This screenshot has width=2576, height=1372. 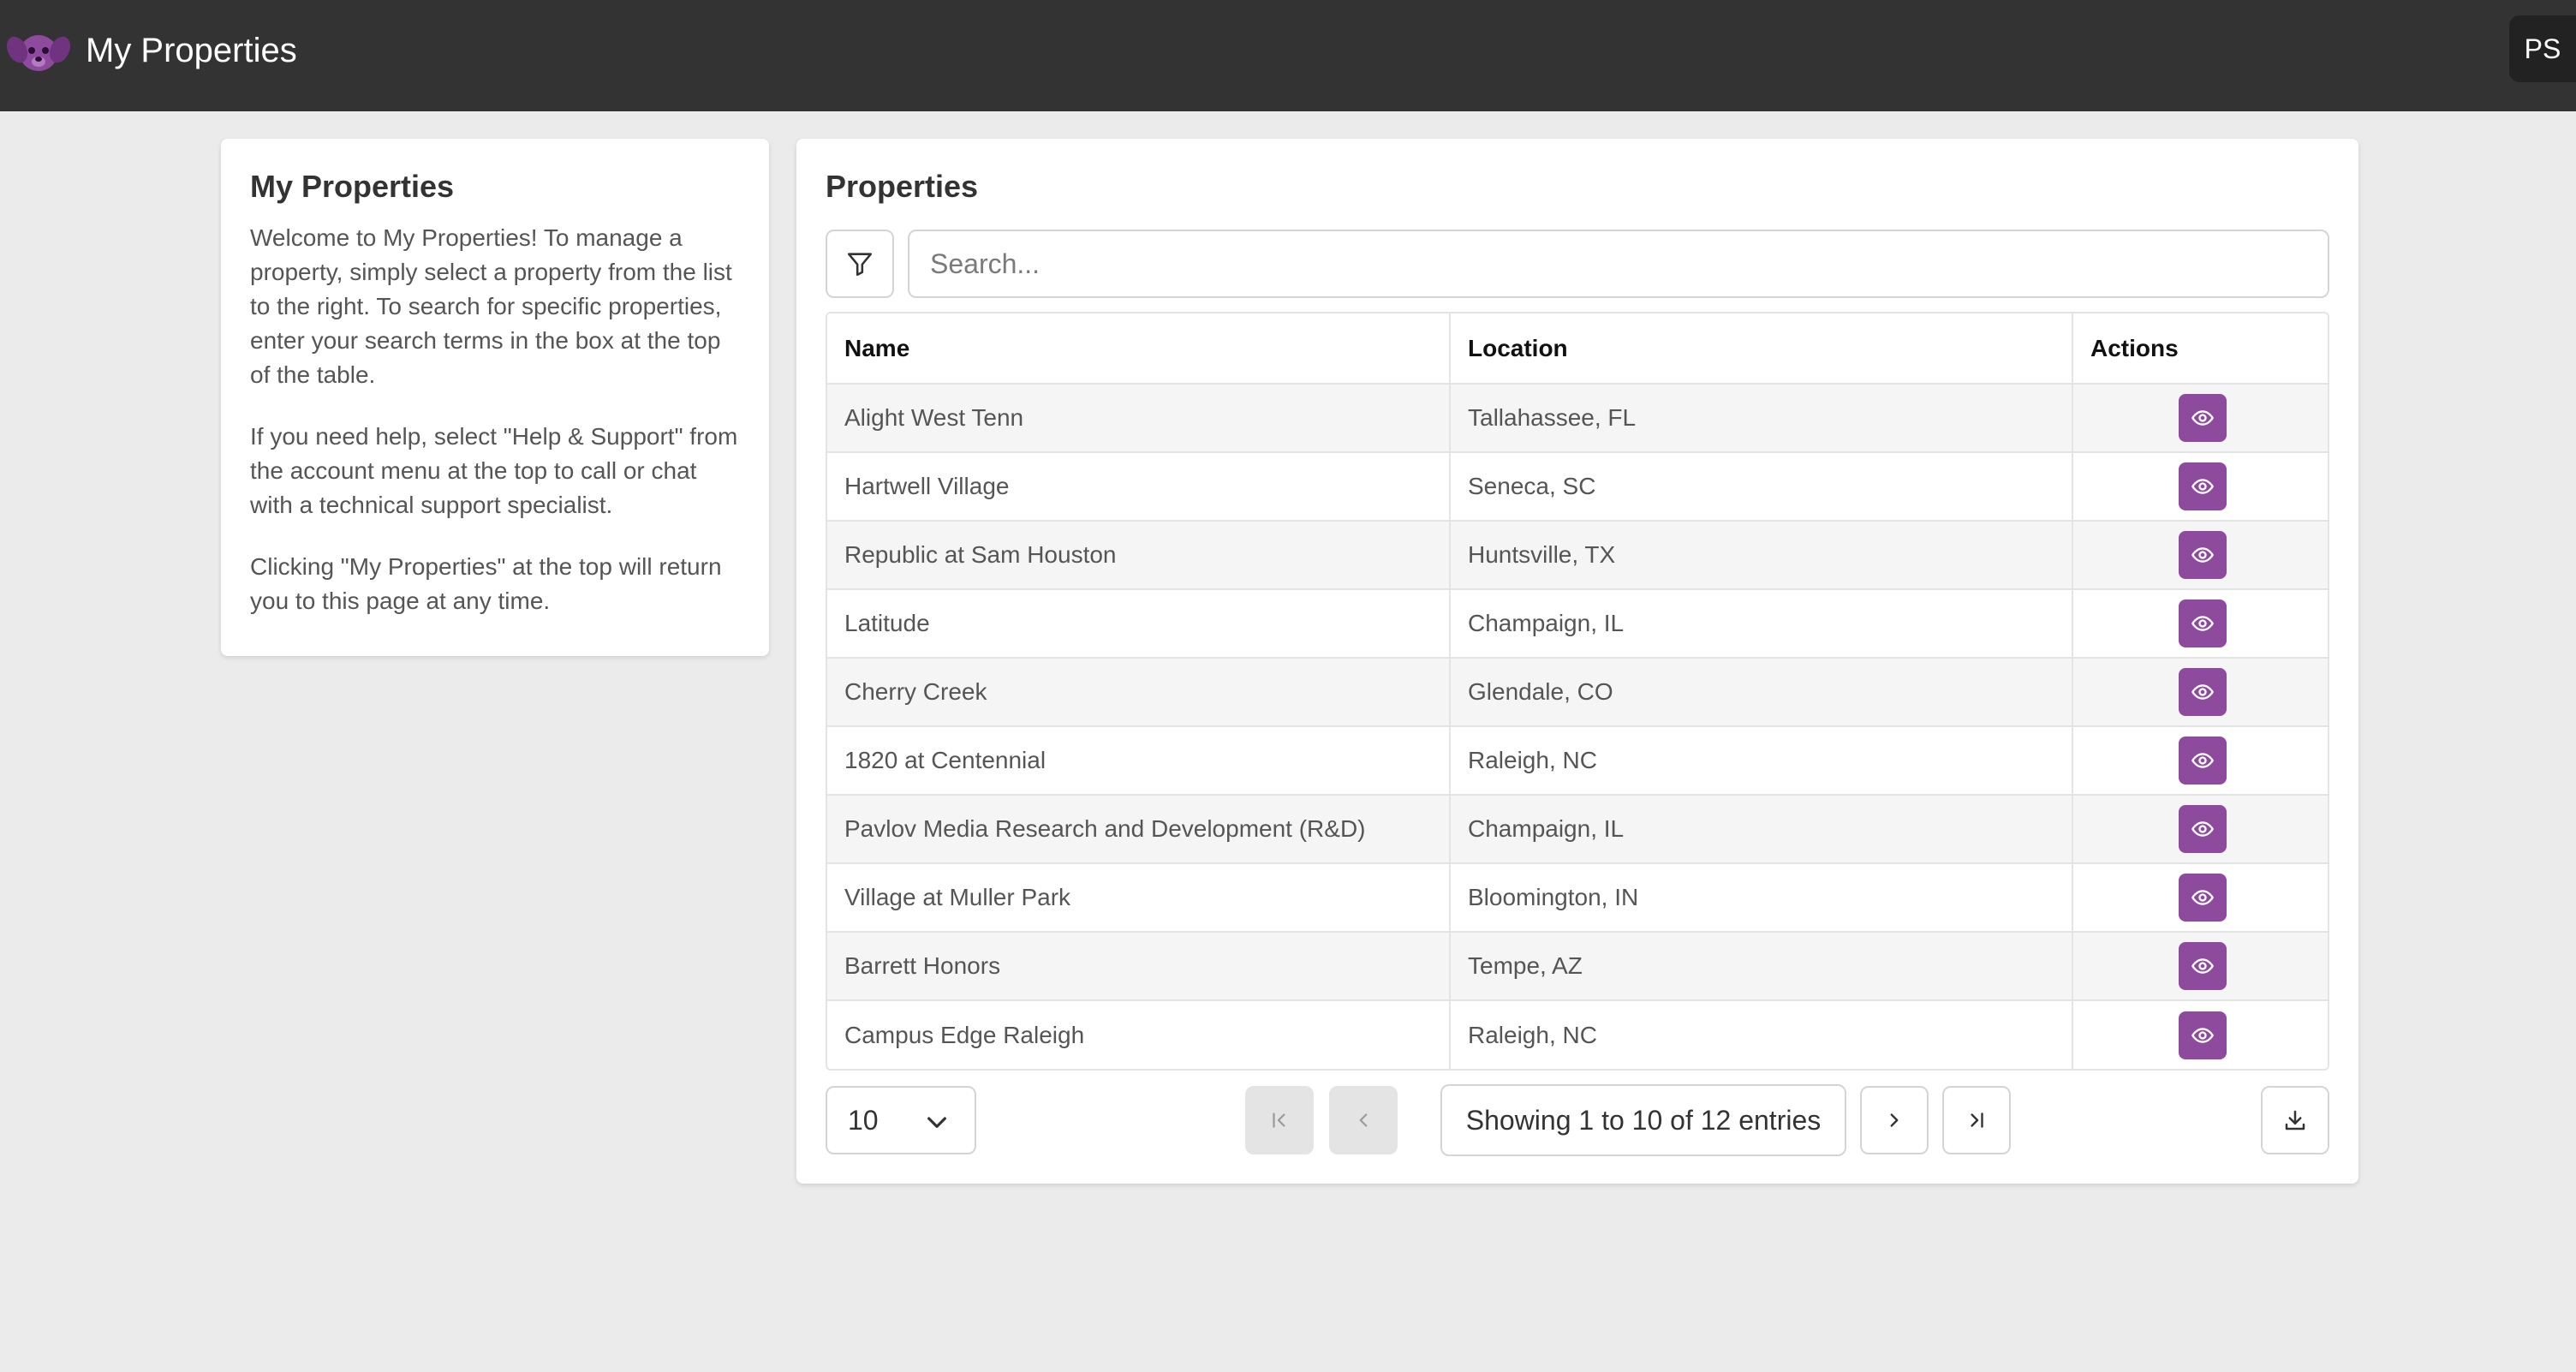 What do you see at coordinates (1139, 349) in the screenshot?
I see `column-header-name: Name` at bounding box center [1139, 349].